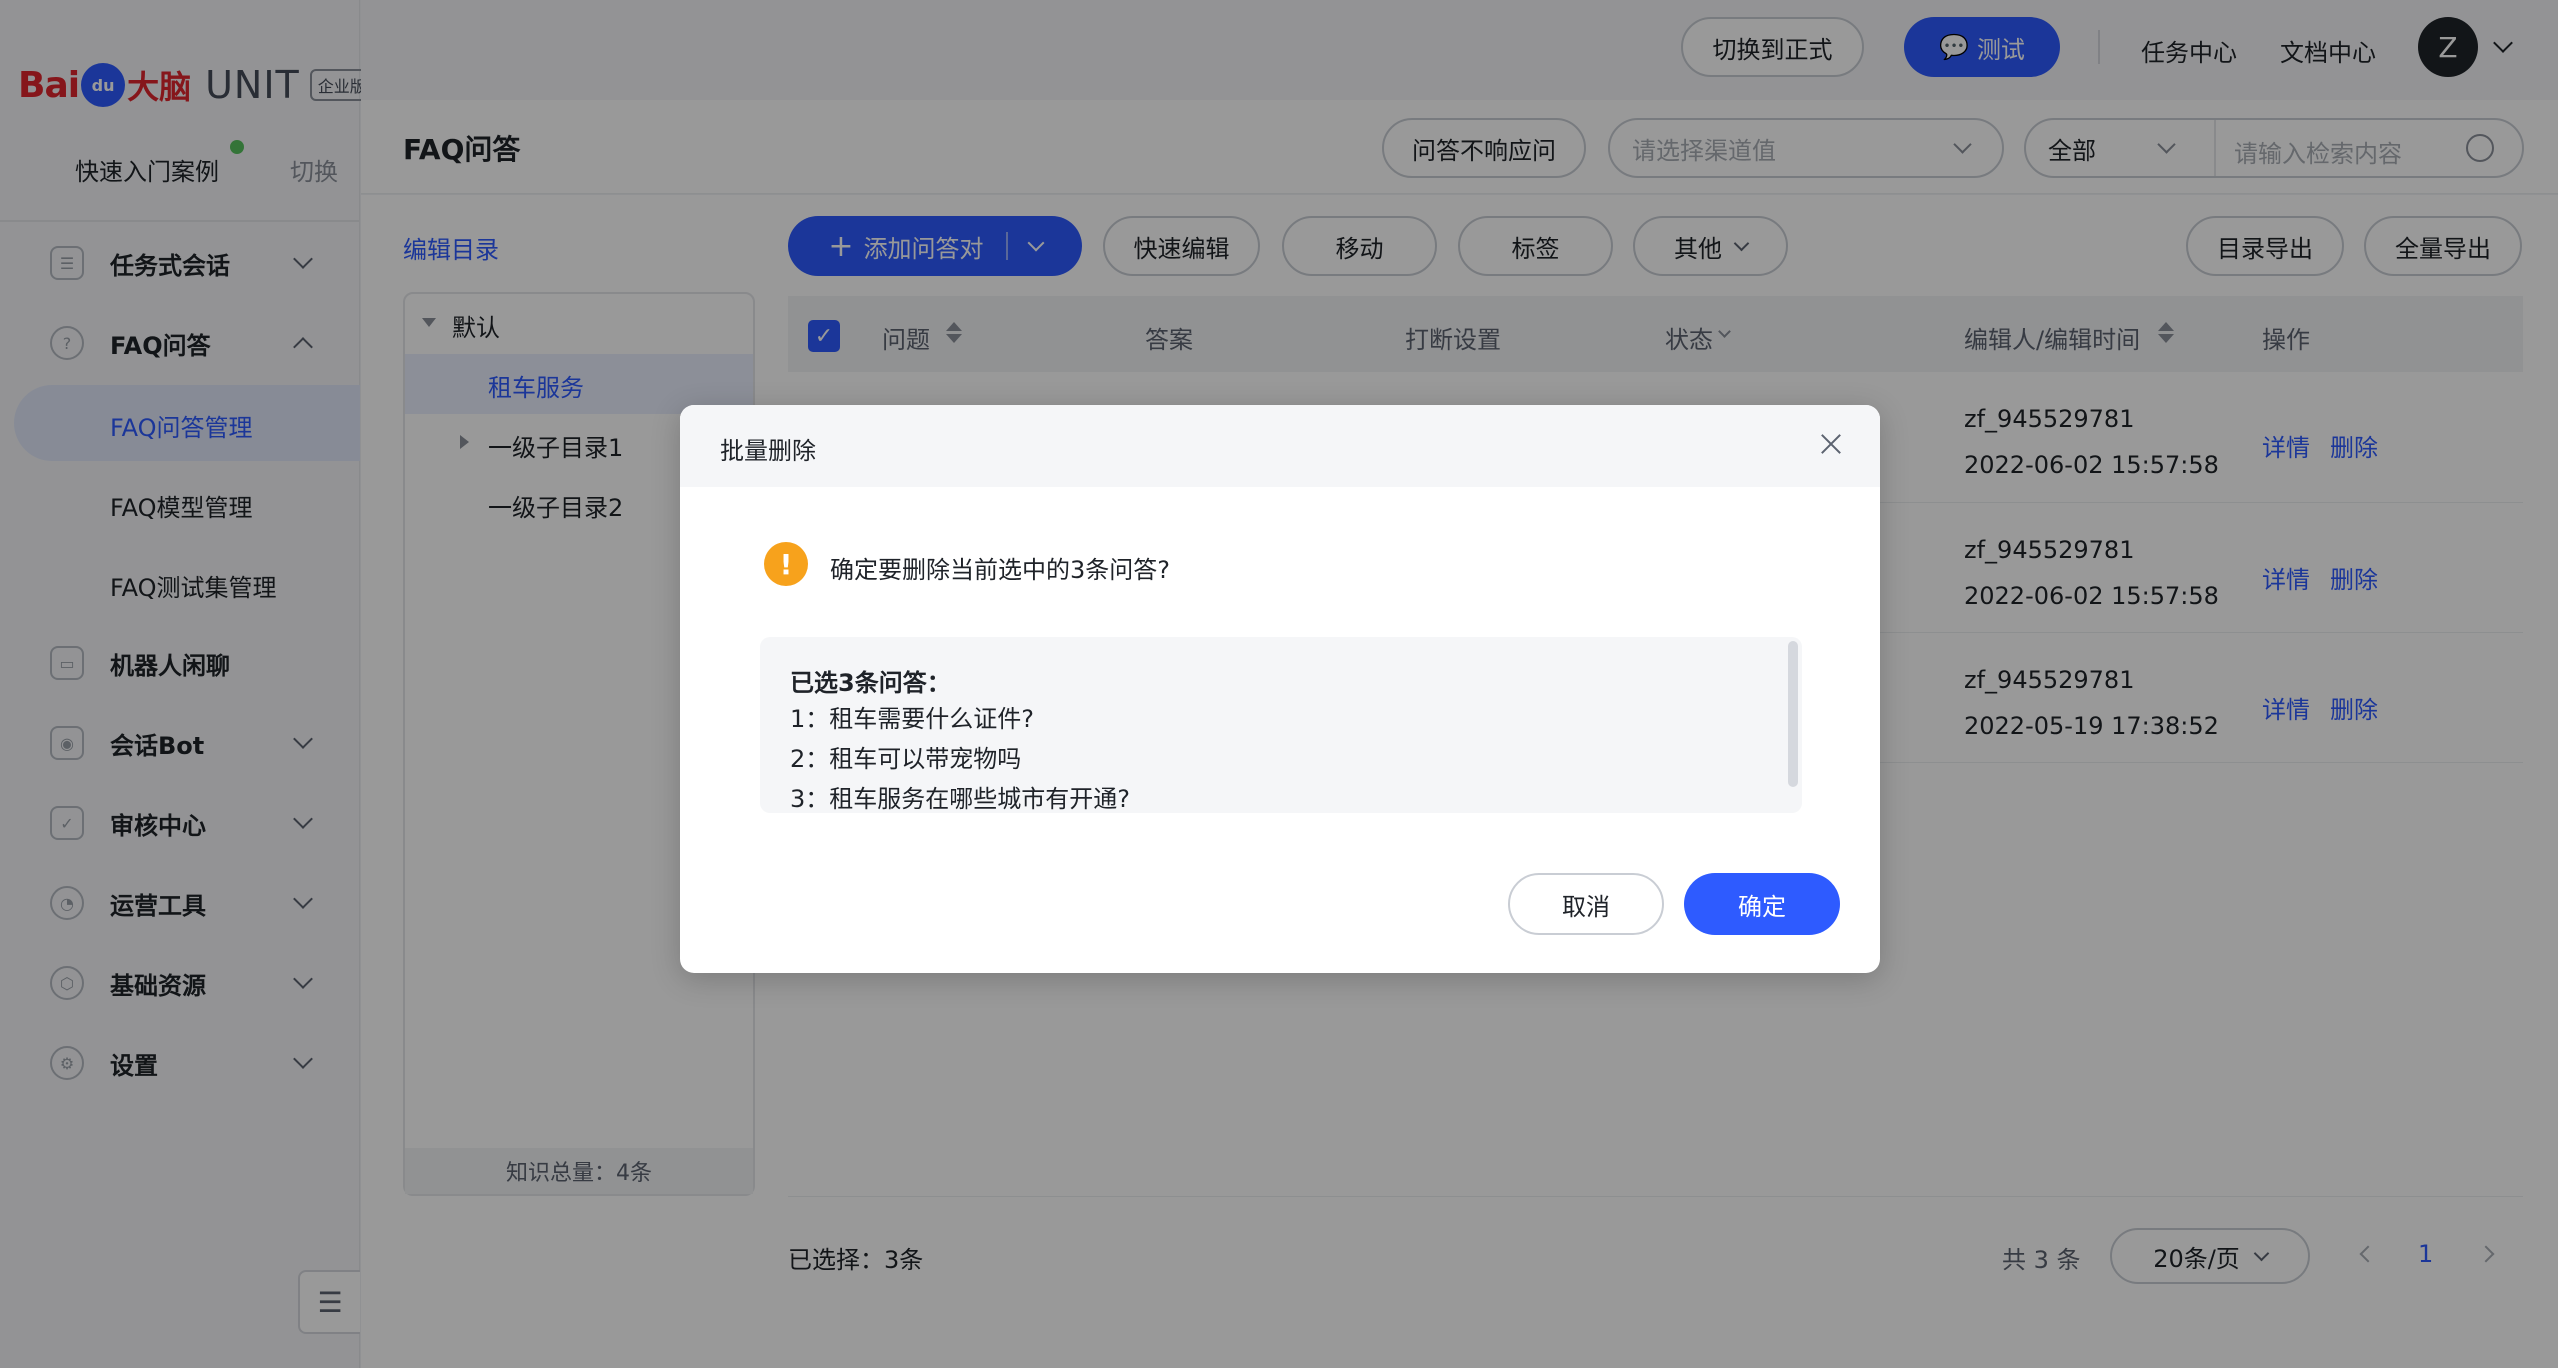 This screenshot has width=2558, height=1368. I want to click on list-item: 3：租车服务在哪些城市有开通?, so click(960, 799).